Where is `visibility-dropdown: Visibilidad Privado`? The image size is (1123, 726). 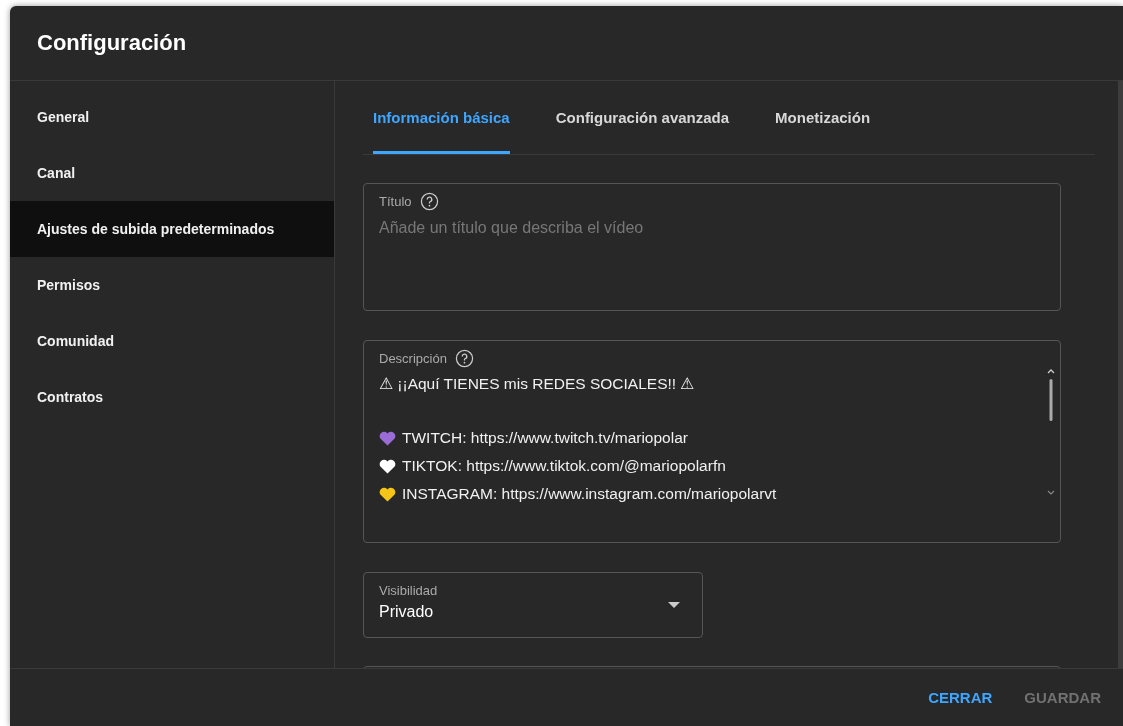
visibility-dropdown: Visibilidad Privado is located at coordinates (533, 605).